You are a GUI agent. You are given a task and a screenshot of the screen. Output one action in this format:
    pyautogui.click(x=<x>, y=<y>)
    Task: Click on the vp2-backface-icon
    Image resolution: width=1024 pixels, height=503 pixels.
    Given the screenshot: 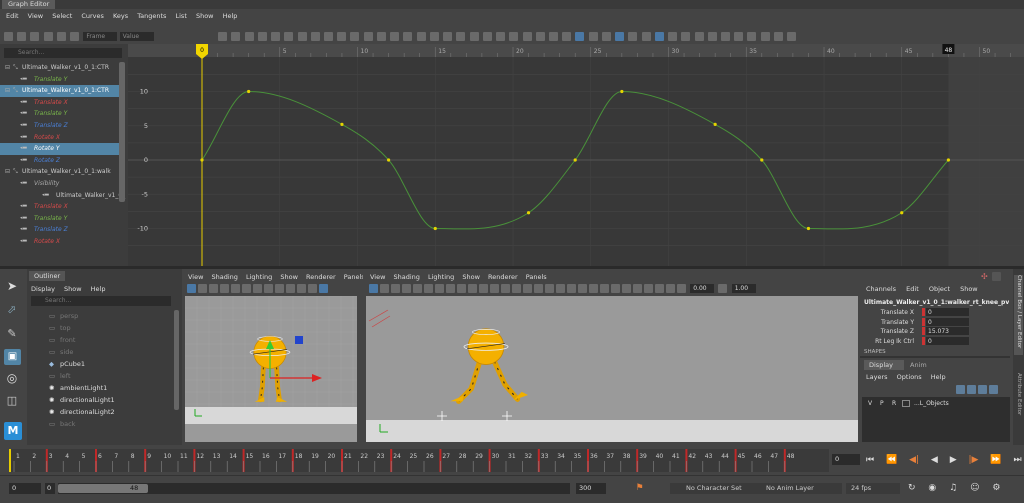 What is the action you would take?
    pyautogui.click(x=670, y=288)
    